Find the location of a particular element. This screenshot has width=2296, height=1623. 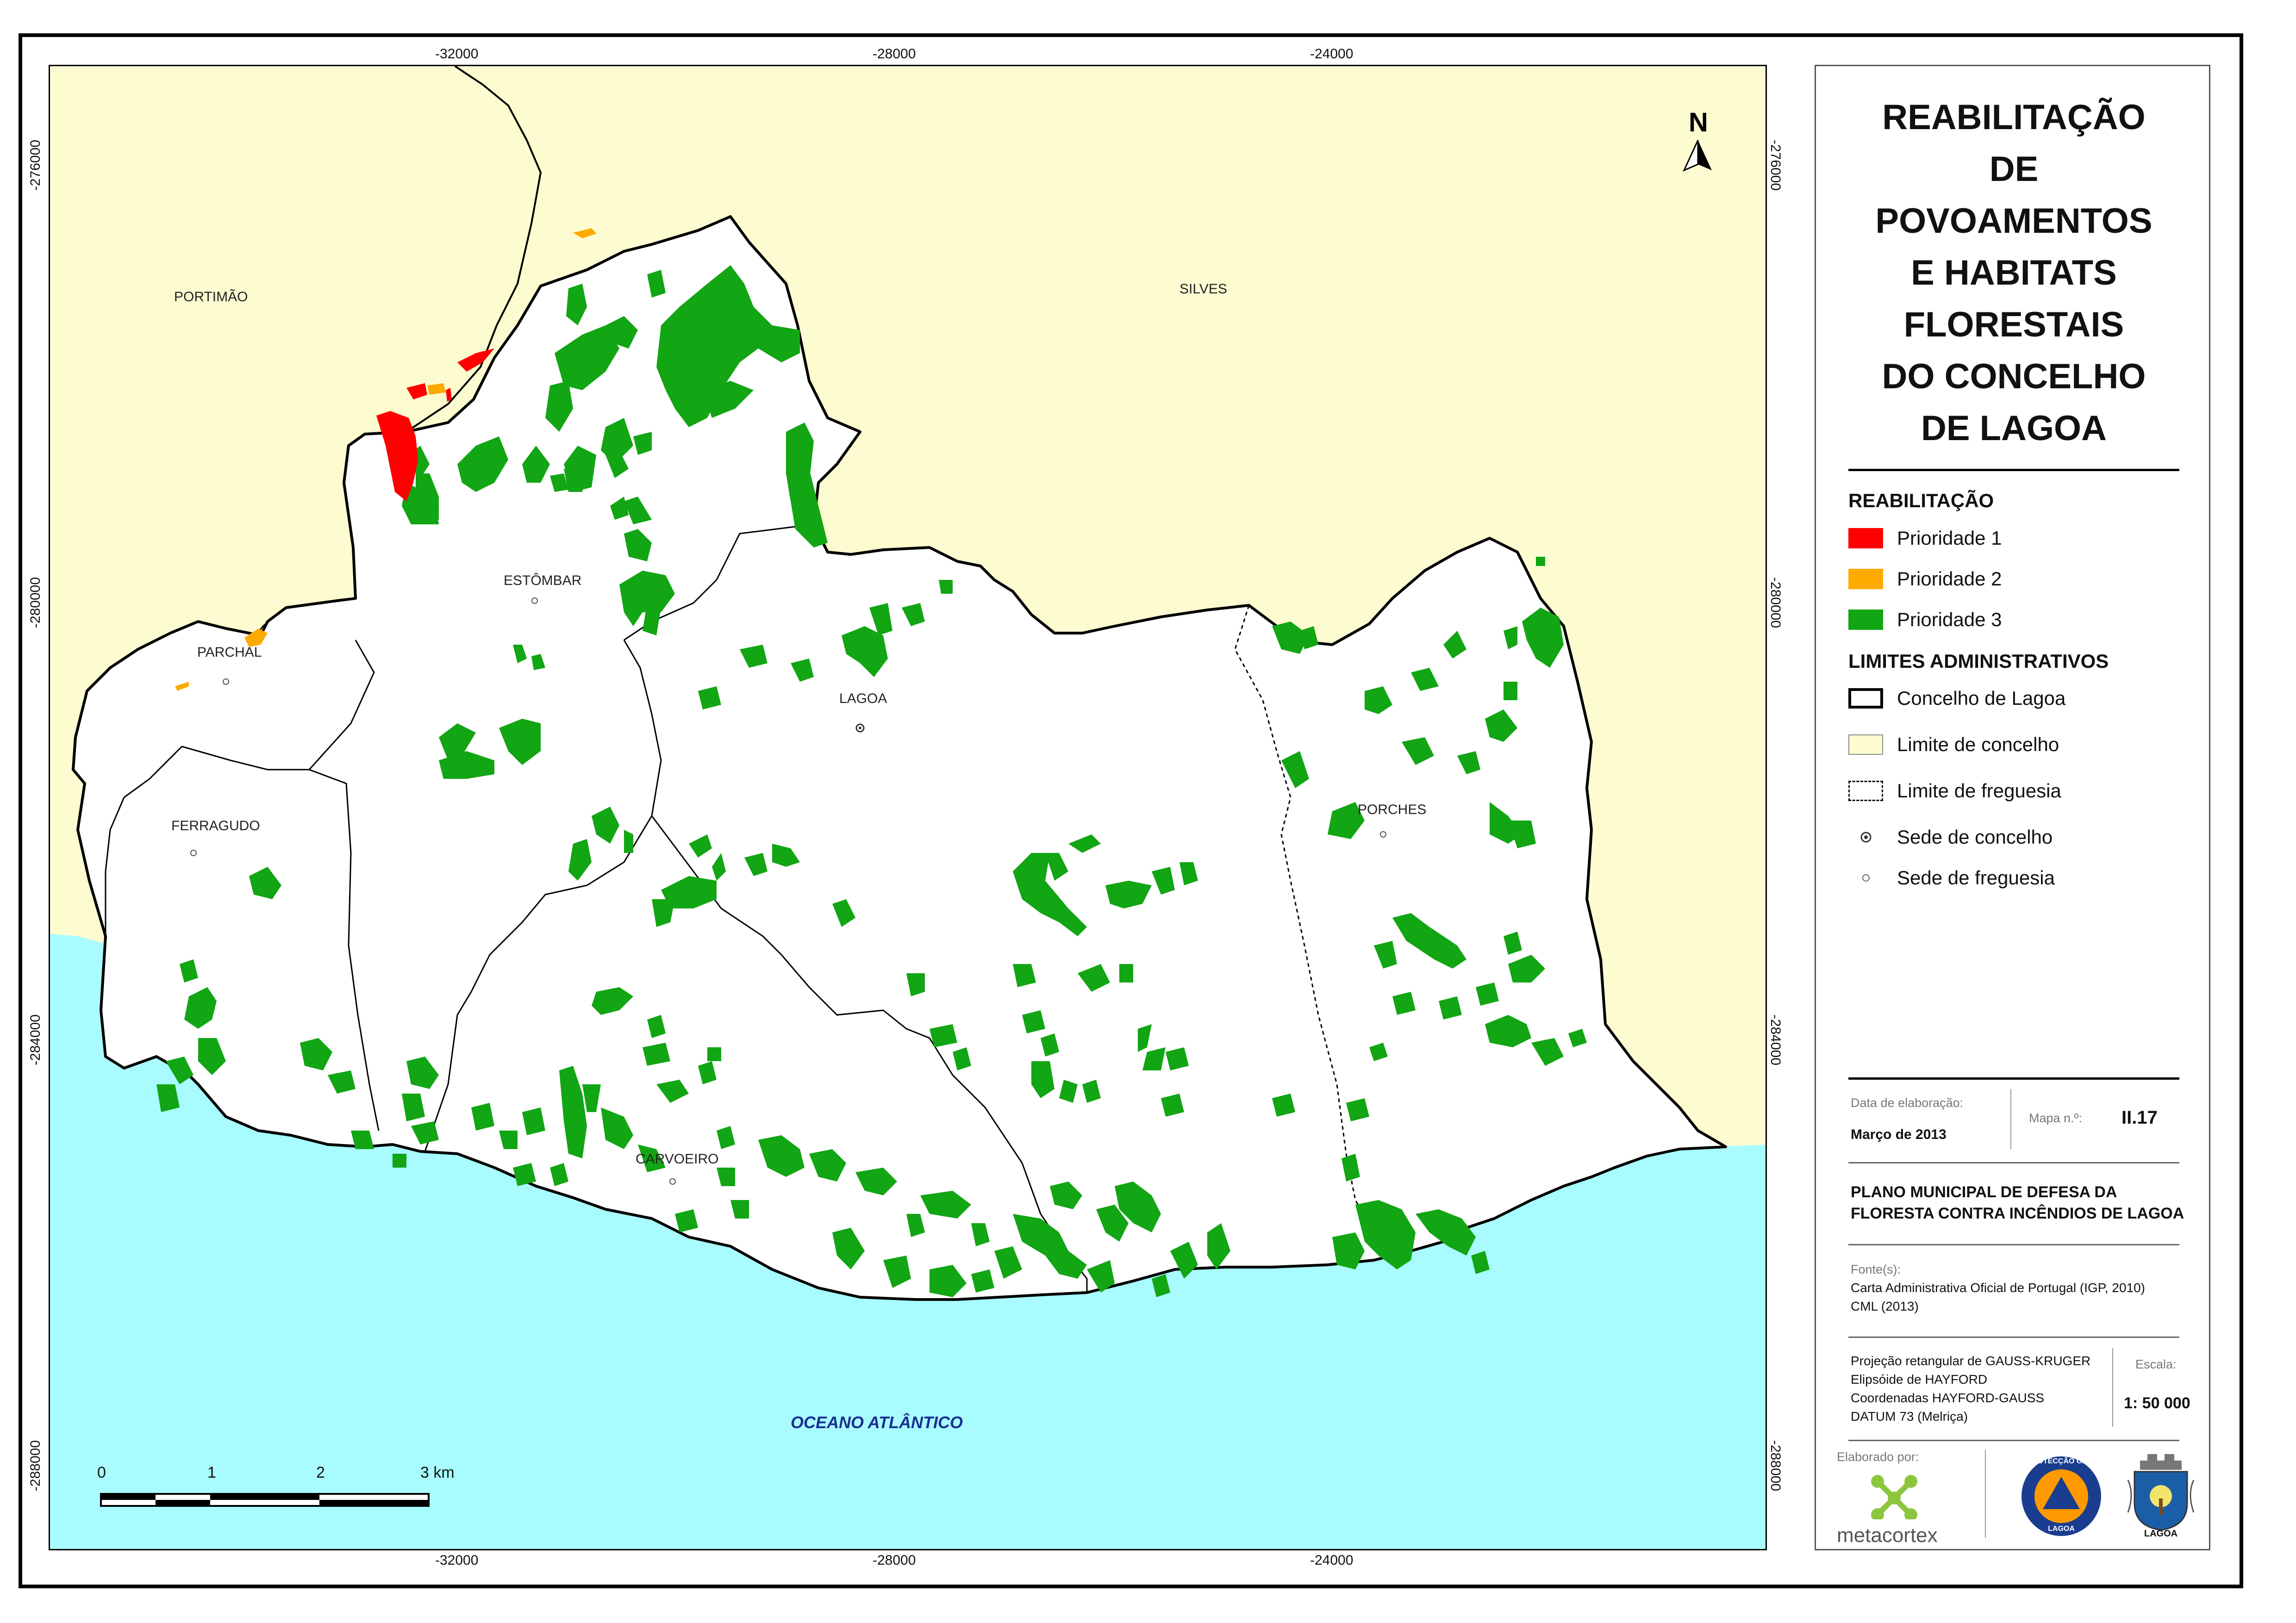

title-line-3: POVOAMENTOS is located at coordinates (2013, 221).